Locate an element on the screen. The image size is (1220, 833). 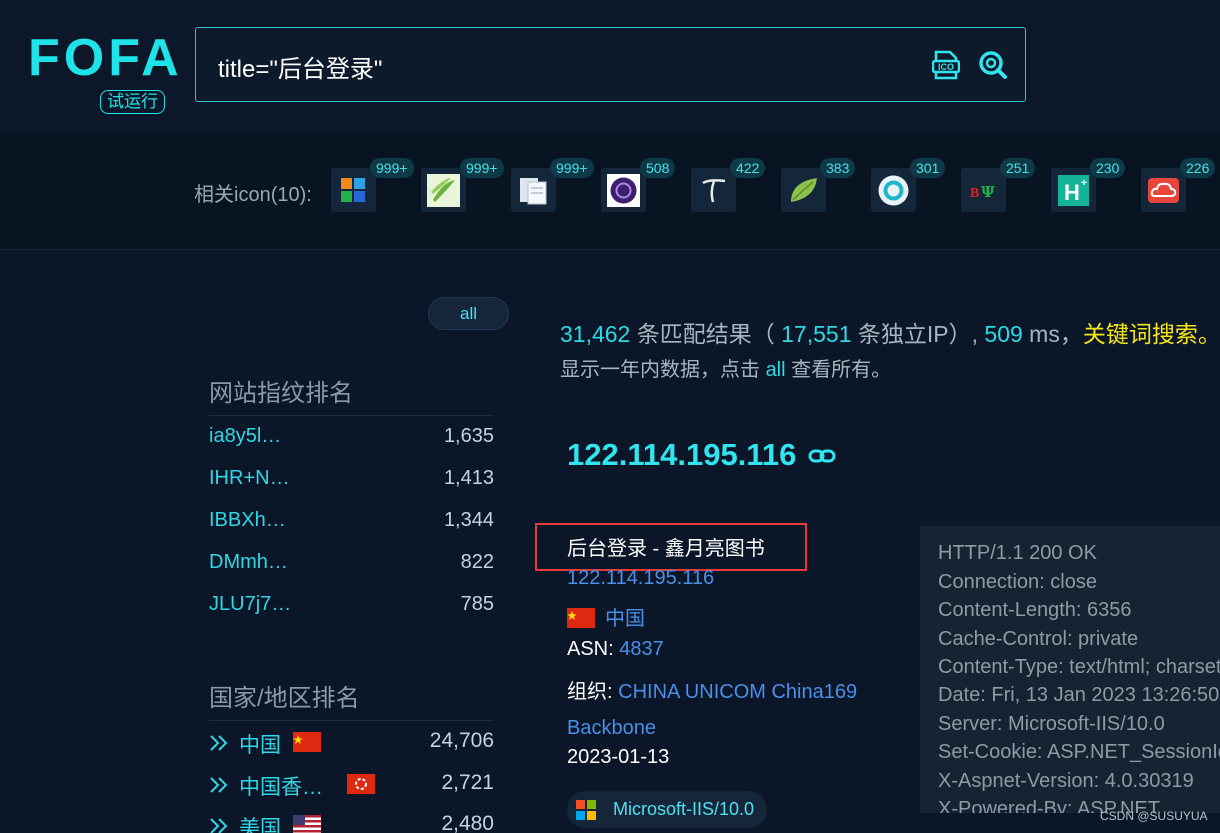
result-ip-link: 122.114.195.116 is located at coordinates (640, 578).